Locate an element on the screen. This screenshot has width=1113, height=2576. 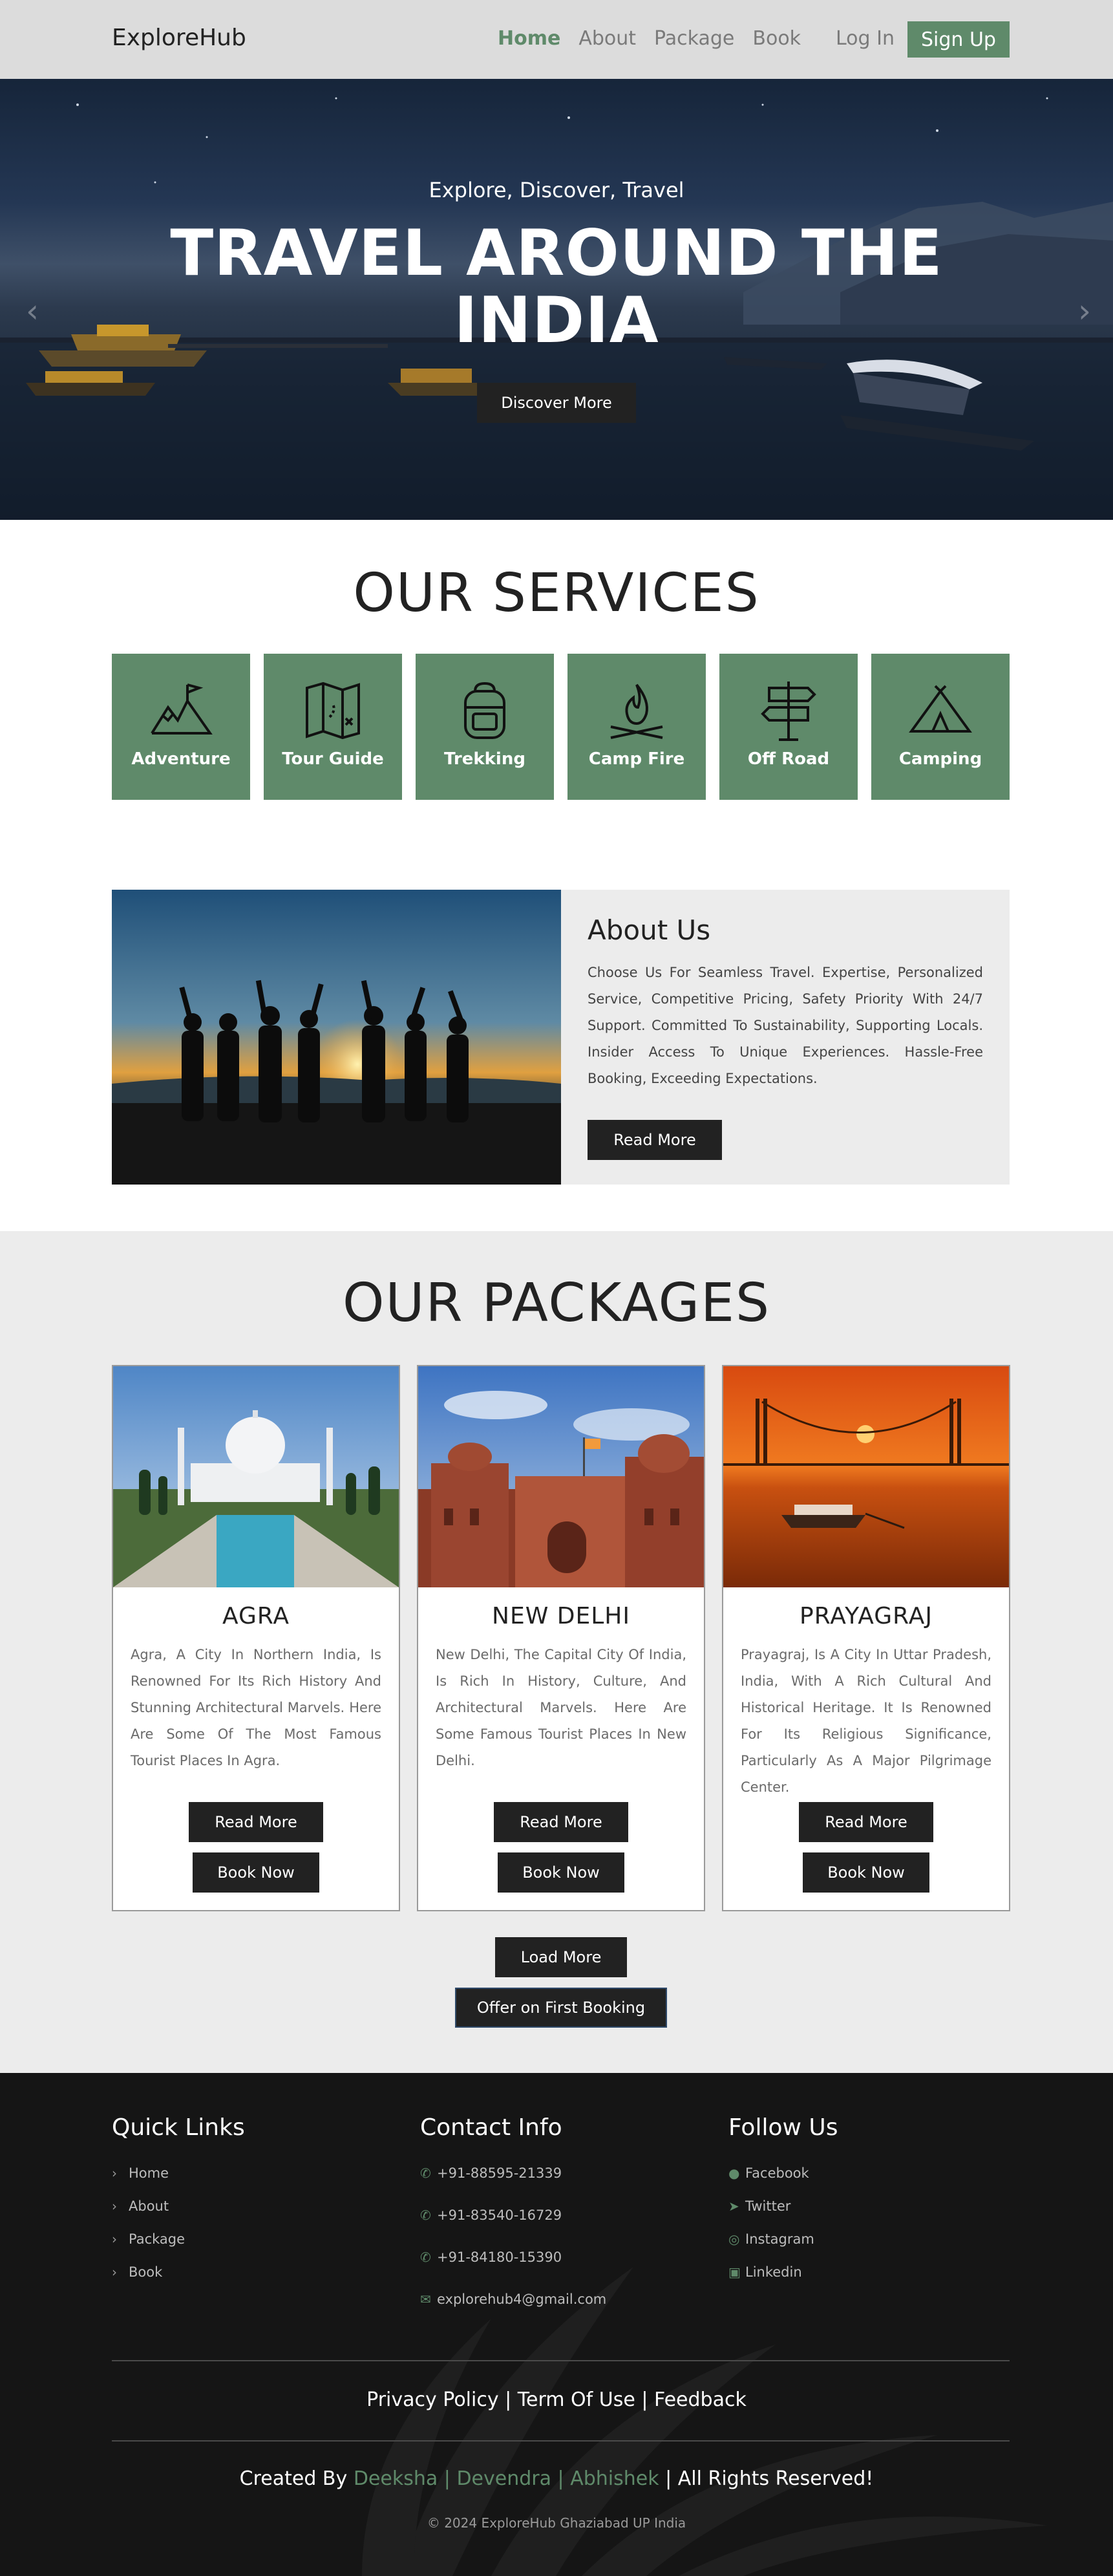
contact-phone: ✆ +91-84180-15390 is located at coordinates (491, 2257).